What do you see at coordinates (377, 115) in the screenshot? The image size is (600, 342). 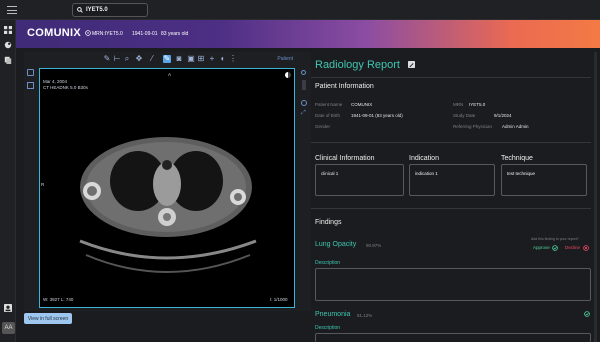 I see `value-dob: 1941-09-01 (83 years old)` at bounding box center [377, 115].